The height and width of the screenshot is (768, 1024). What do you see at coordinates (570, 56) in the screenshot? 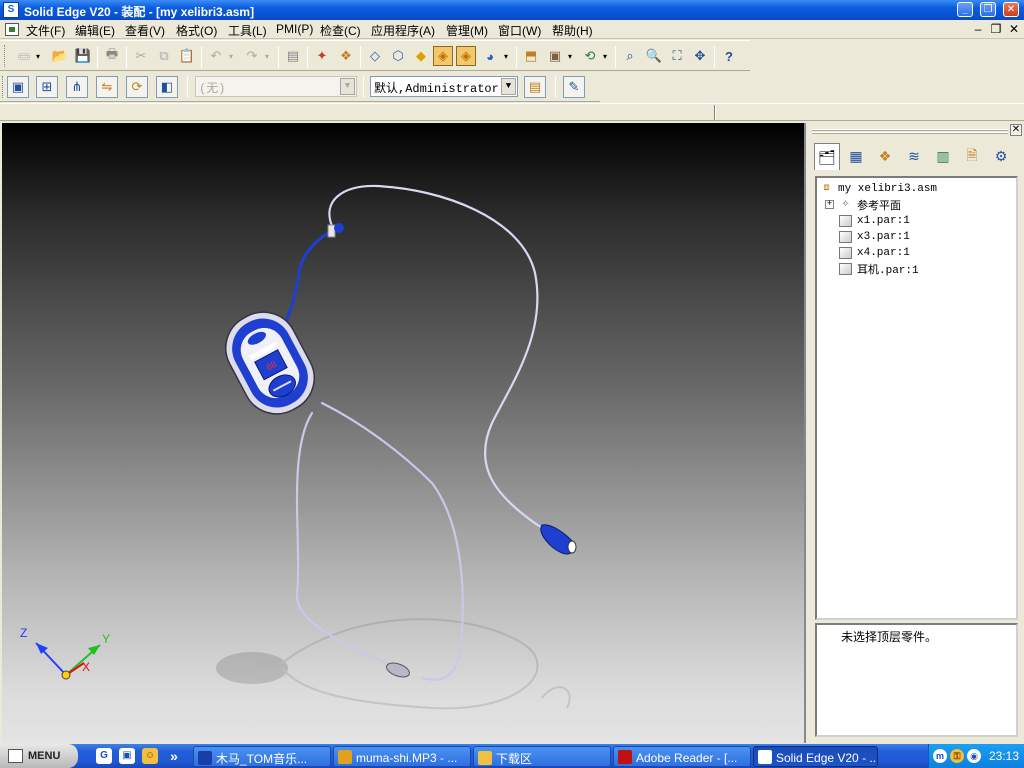
I see `named-views-dropdown-icon: ▾` at bounding box center [570, 56].